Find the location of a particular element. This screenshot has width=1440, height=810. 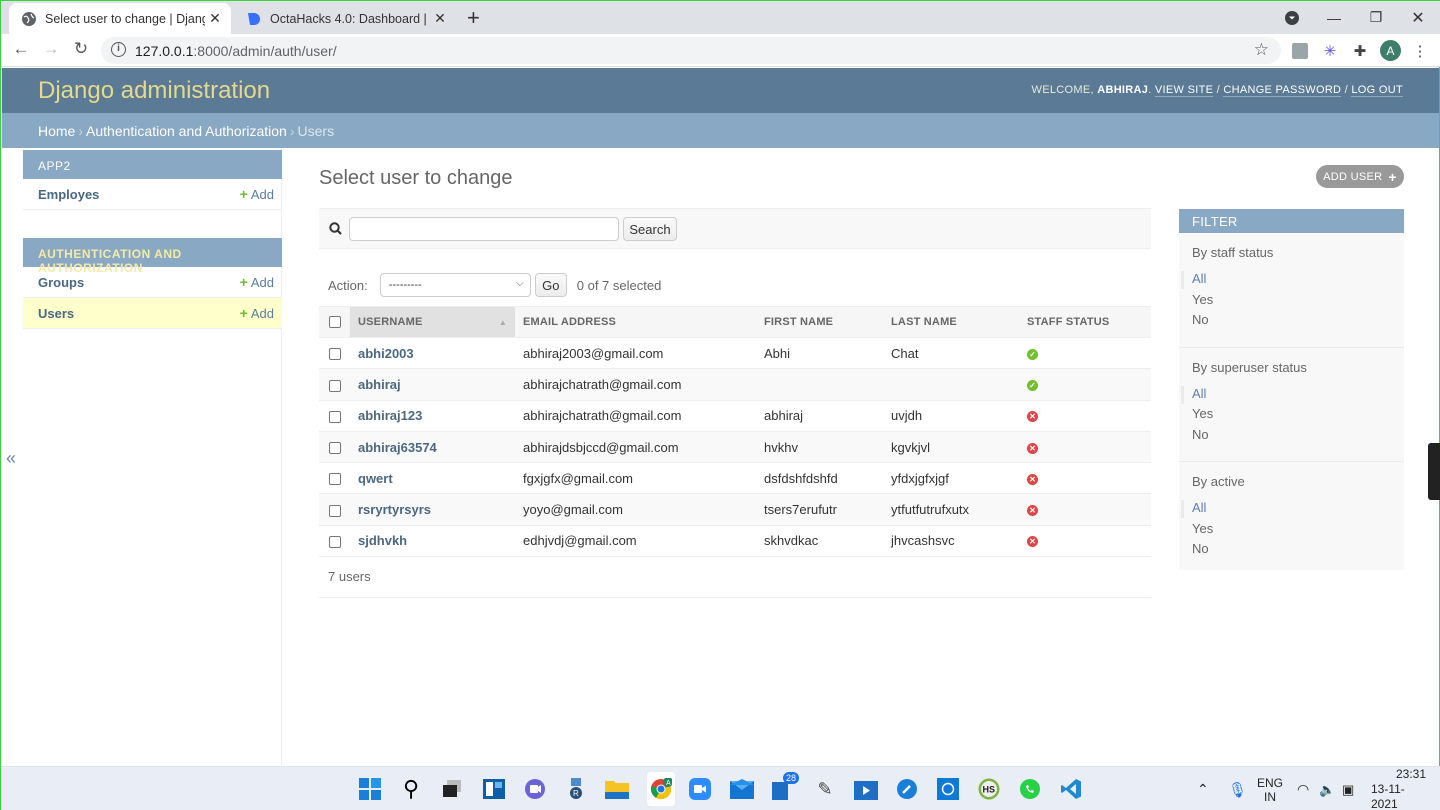

task-view-button is located at coordinates (452, 789).